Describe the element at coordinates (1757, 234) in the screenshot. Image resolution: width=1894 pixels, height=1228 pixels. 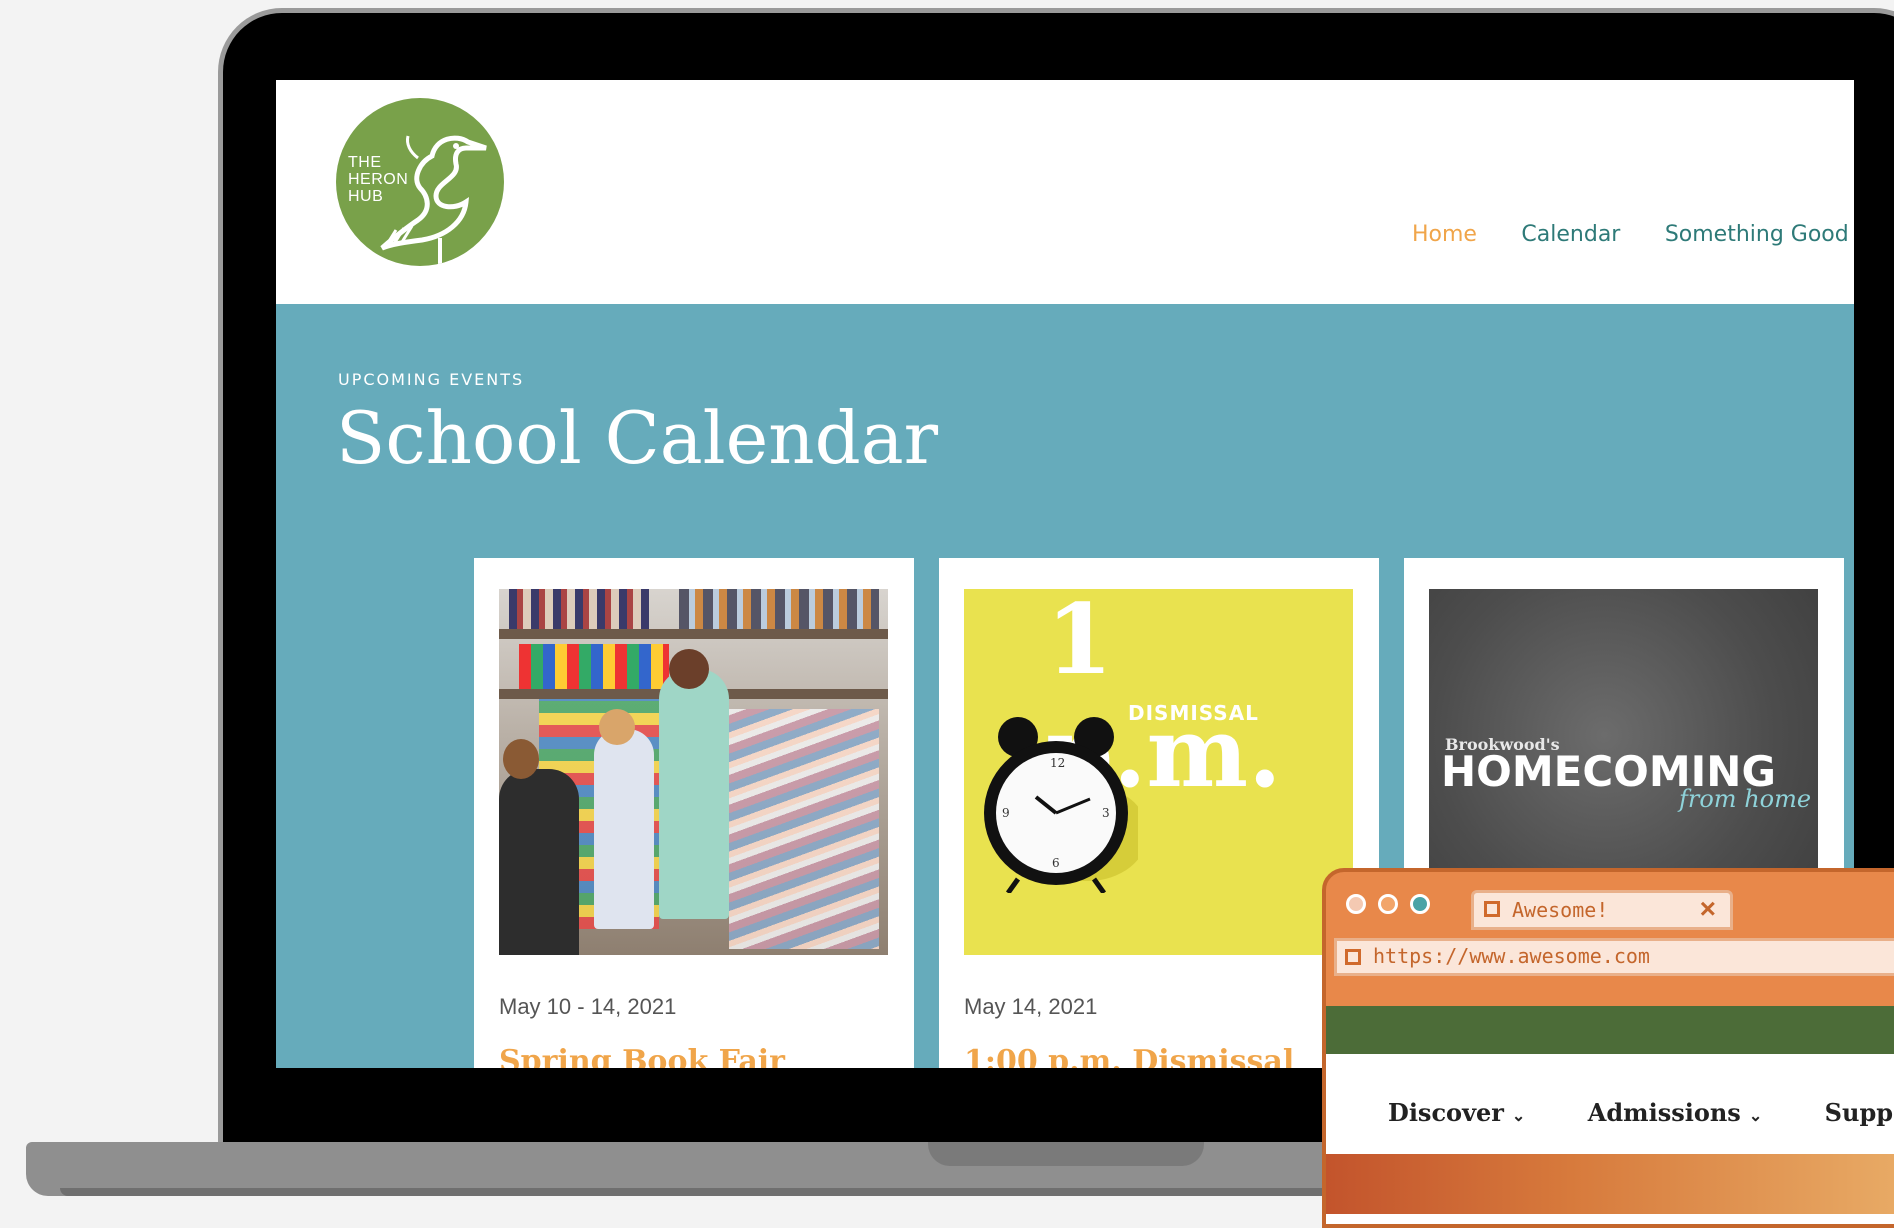
I see `nav-something-good: Something Good` at that location.